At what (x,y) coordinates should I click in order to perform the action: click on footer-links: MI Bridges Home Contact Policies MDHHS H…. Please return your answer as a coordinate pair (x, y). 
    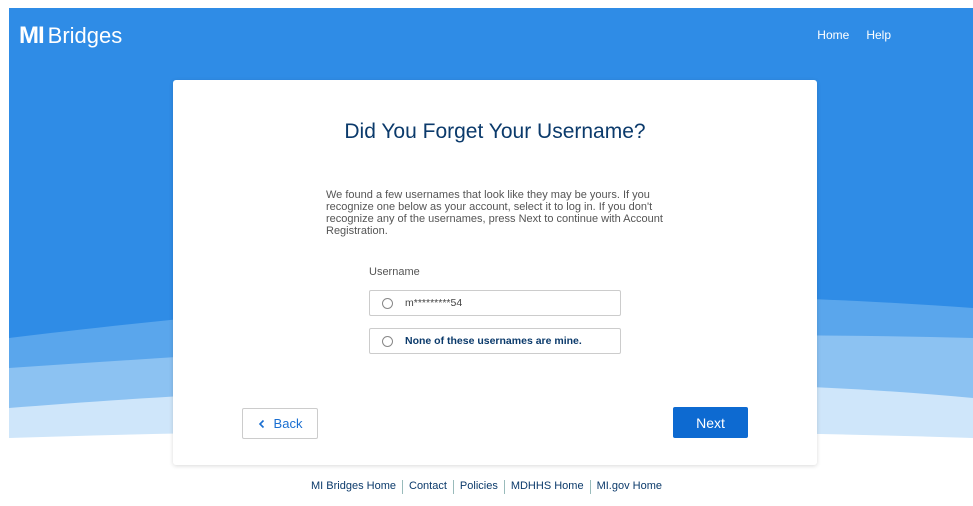
    Looking at the image, I should click on (486, 487).